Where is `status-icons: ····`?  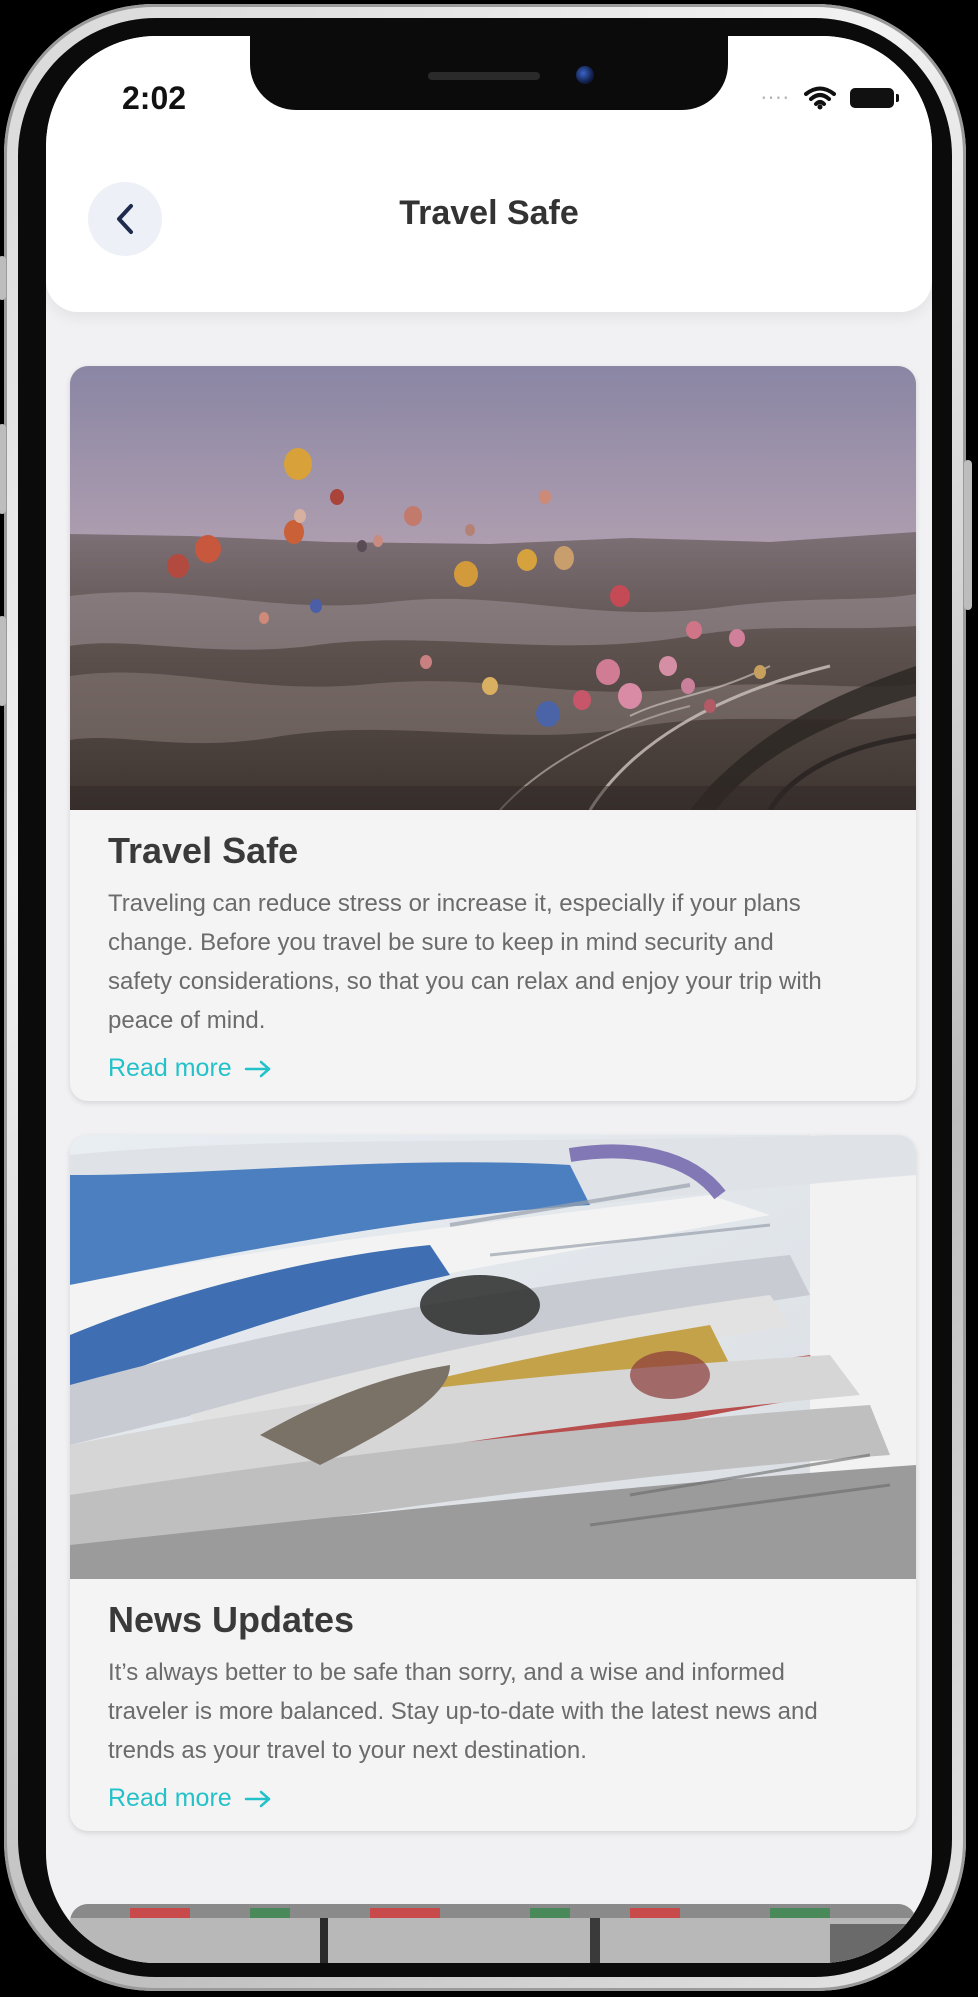 status-icons: ···· is located at coordinates (829, 98).